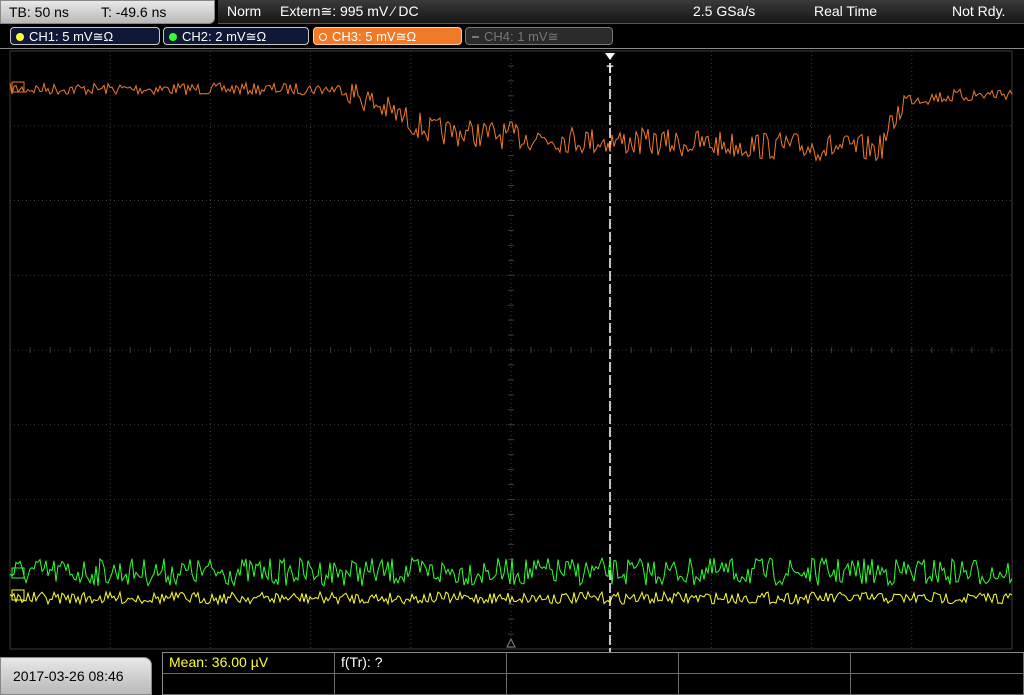 This screenshot has height=695, width=1024. I want to click on channel-3-tab: CH3: 5 mV≅Ω, so click(387, 36).